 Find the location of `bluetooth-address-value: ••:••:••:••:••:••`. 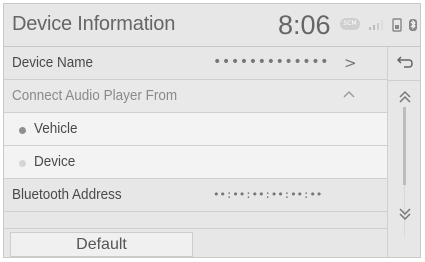

bluetooth-address-value: ••:••:••:••:••:•• is located at coordinates (268, 194).